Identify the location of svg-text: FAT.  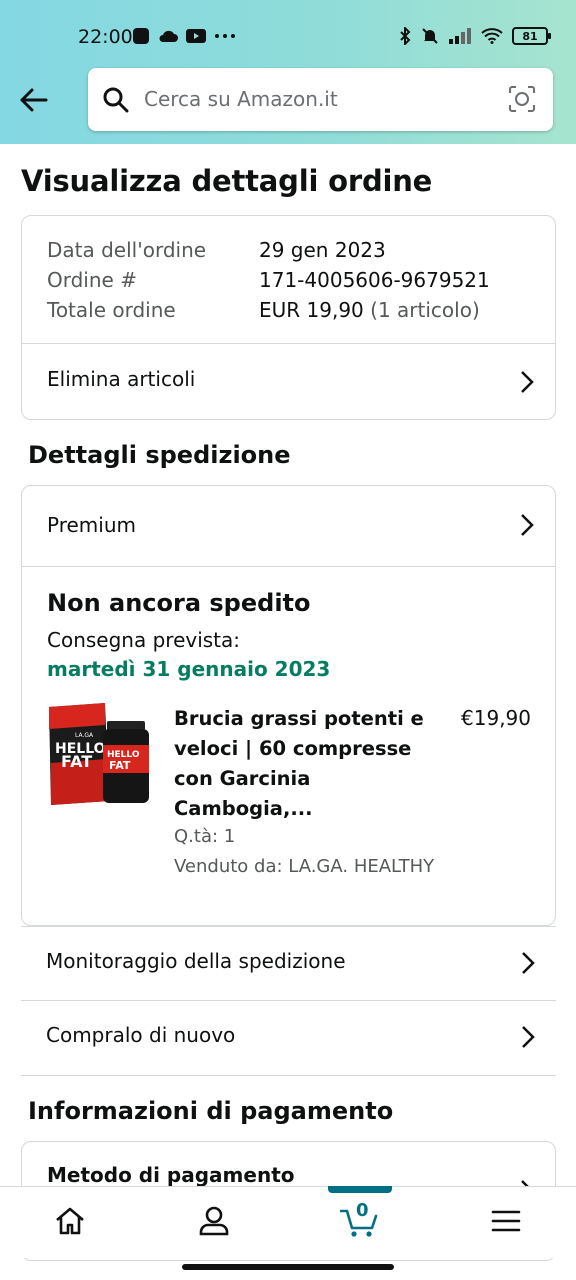
(120, 765).